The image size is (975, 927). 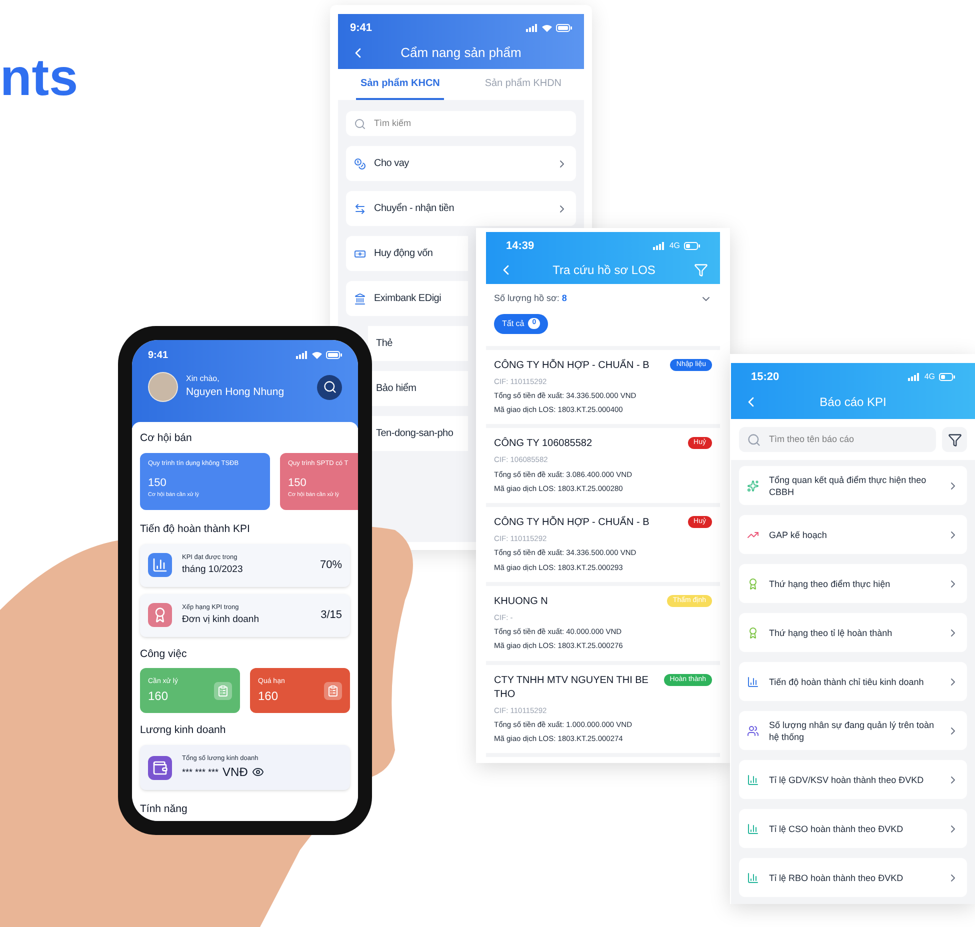 I want to click on kpi-value: tháng 10/2023, so click(x=213, y=569).